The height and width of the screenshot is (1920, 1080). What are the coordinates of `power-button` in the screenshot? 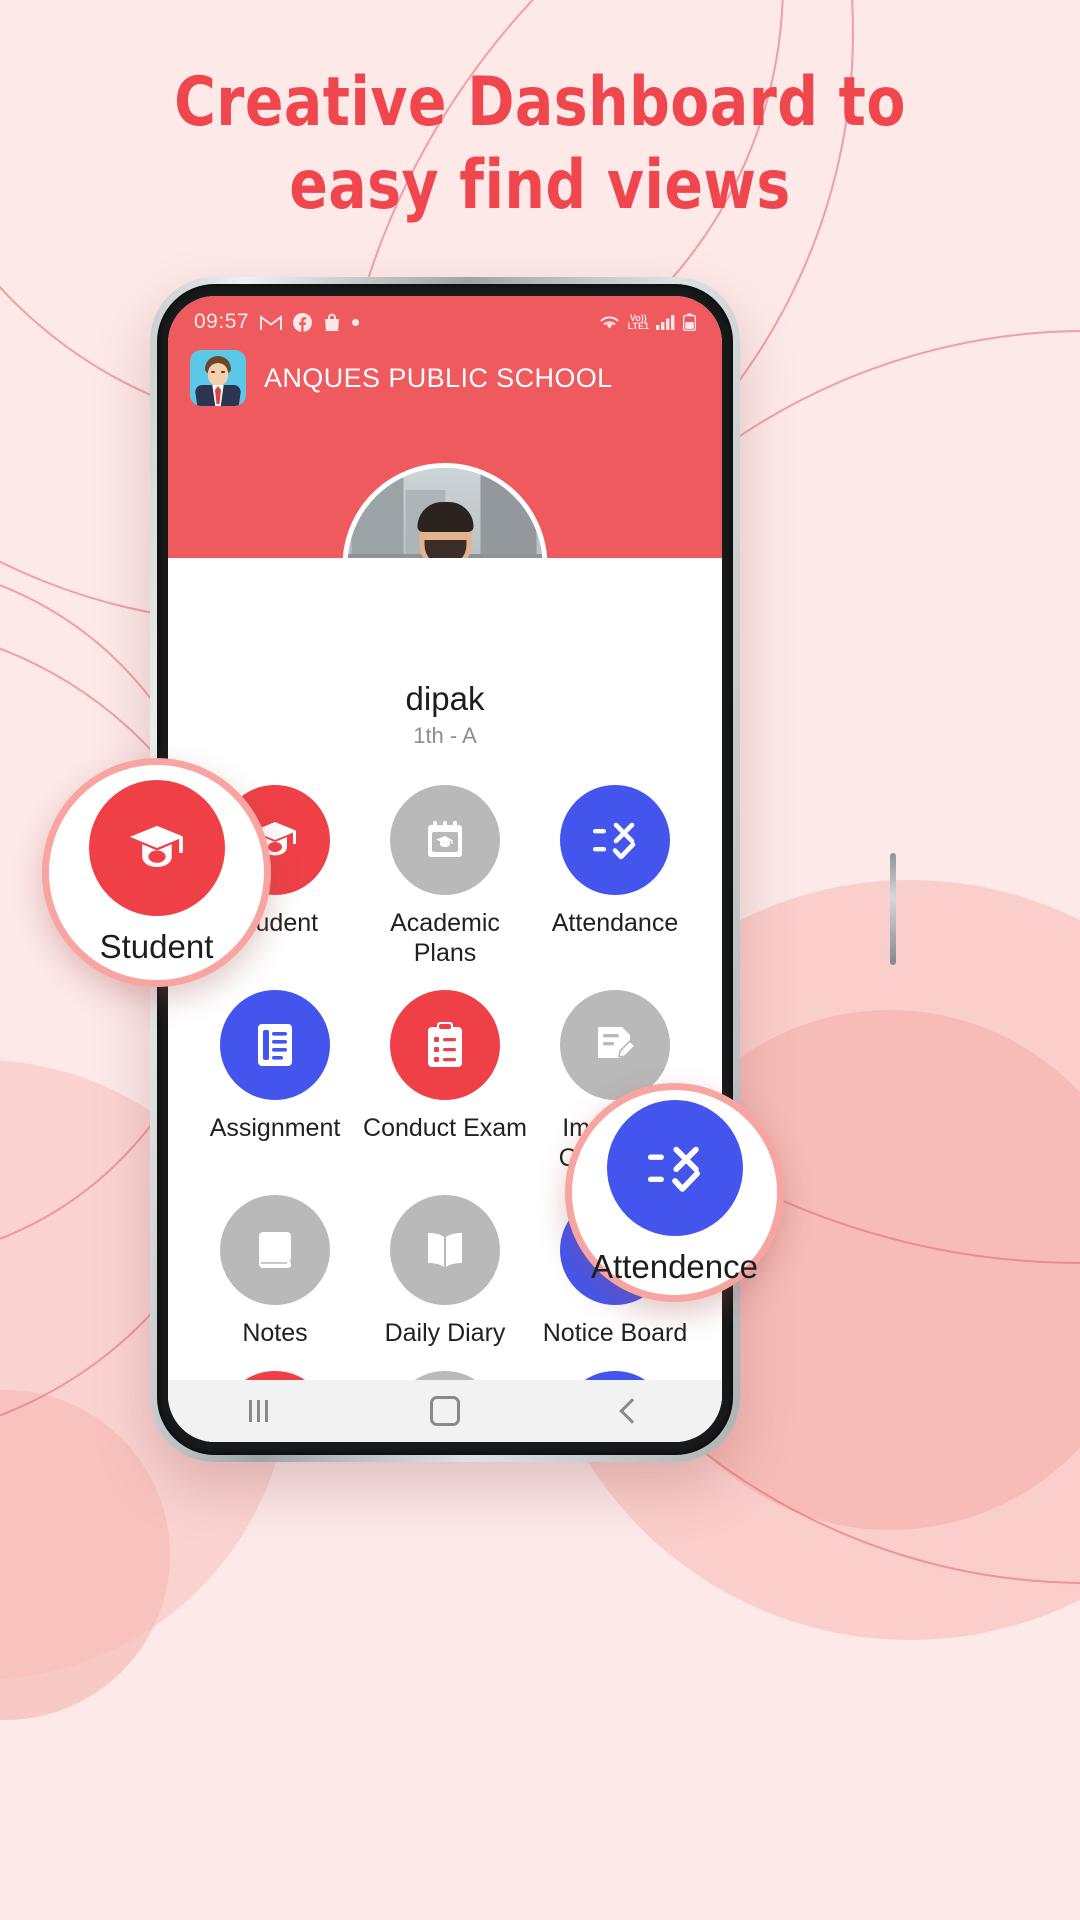 It's located at (893, 909).